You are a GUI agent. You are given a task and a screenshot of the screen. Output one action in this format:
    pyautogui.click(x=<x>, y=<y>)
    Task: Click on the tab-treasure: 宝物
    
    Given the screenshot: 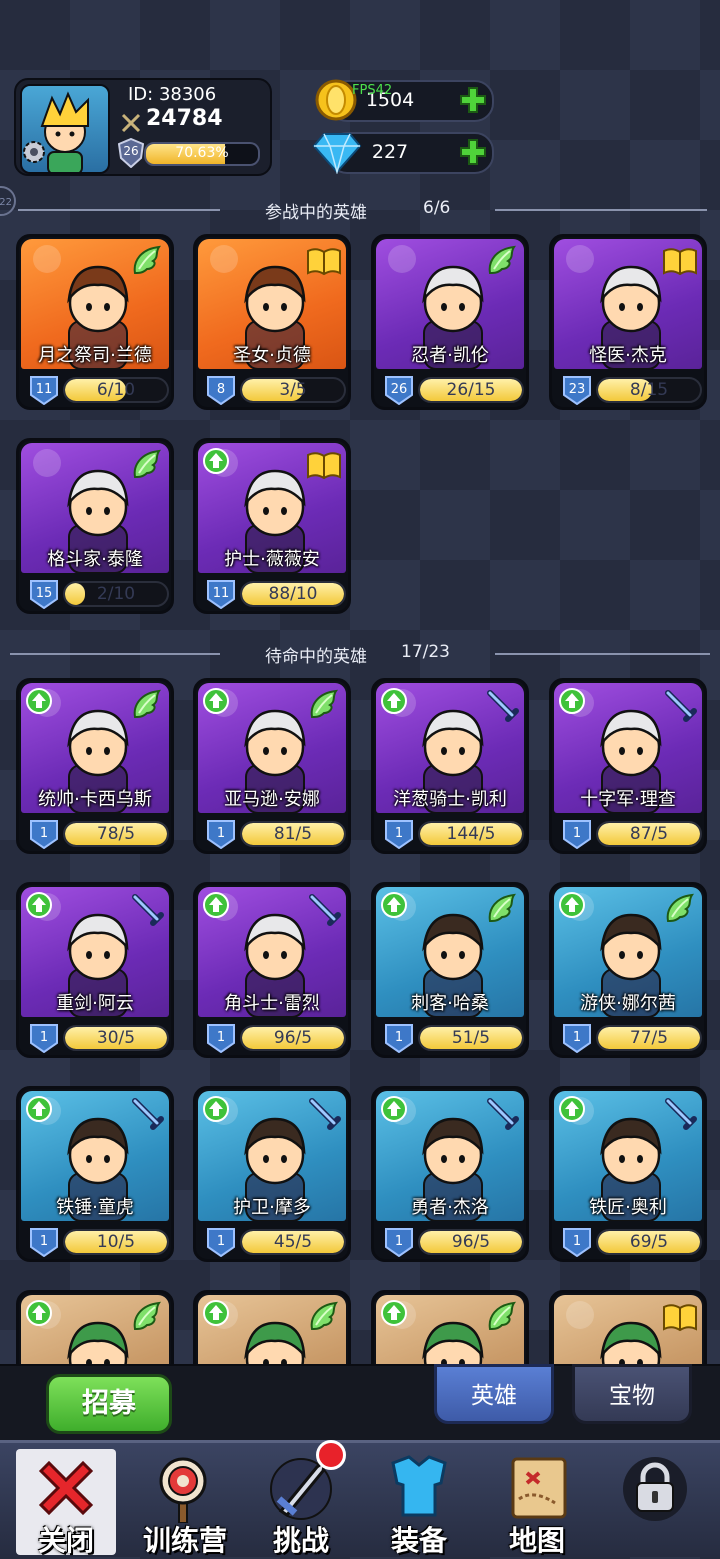 What is the action you would take?
    pyautogui.click(x=632, y=1394)
    